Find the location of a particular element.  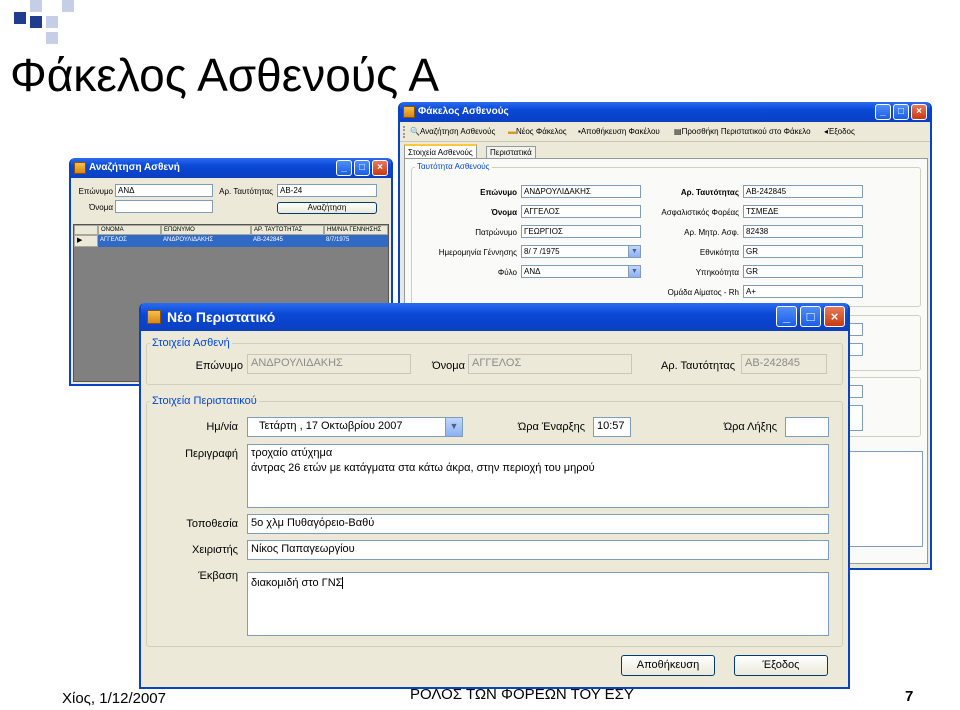

end-time-label: Ώρα Λήξης is located at coordinates (750, 427).